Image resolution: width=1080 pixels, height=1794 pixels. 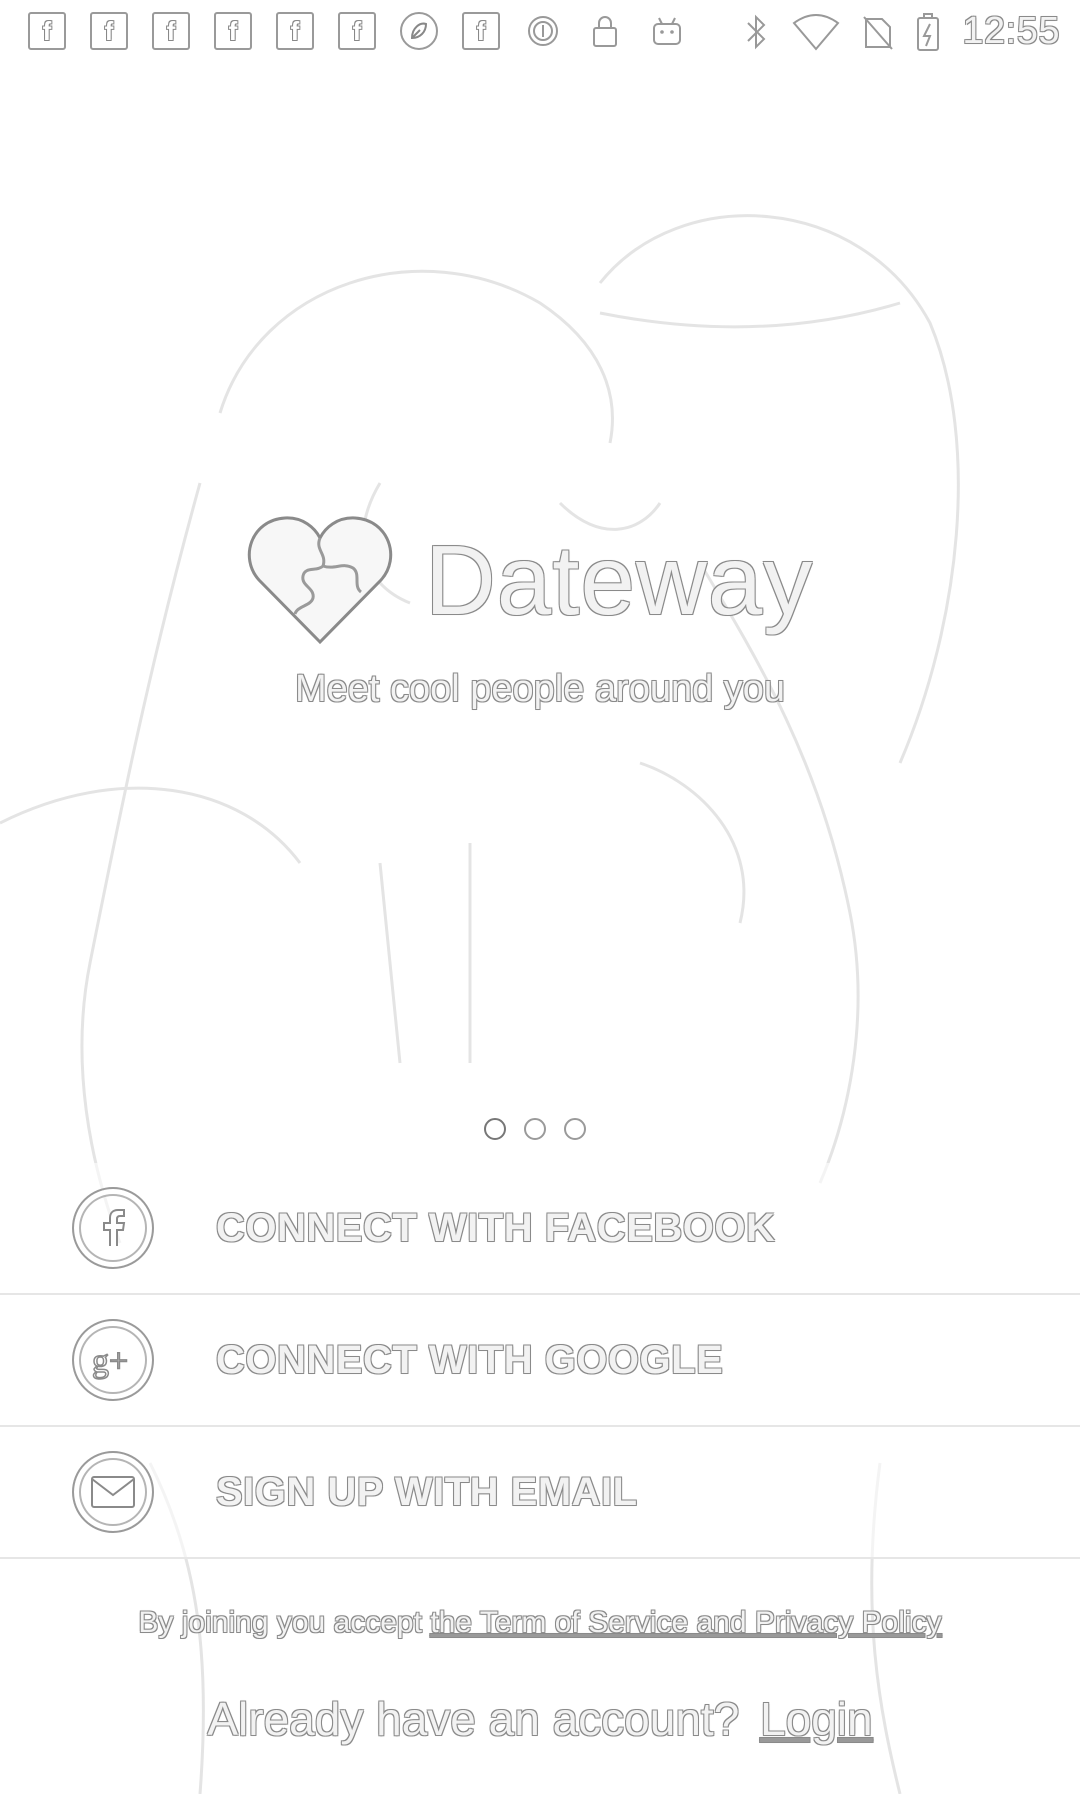 What do you see at coordinates (284, 1622) in the screenshot?
I see `terms-prefix: By joining you accept` at bounding box center [284, 1622].